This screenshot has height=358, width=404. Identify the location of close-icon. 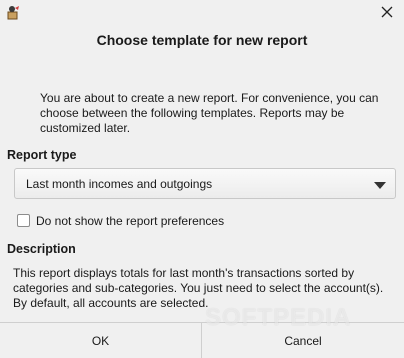
(387, 13).